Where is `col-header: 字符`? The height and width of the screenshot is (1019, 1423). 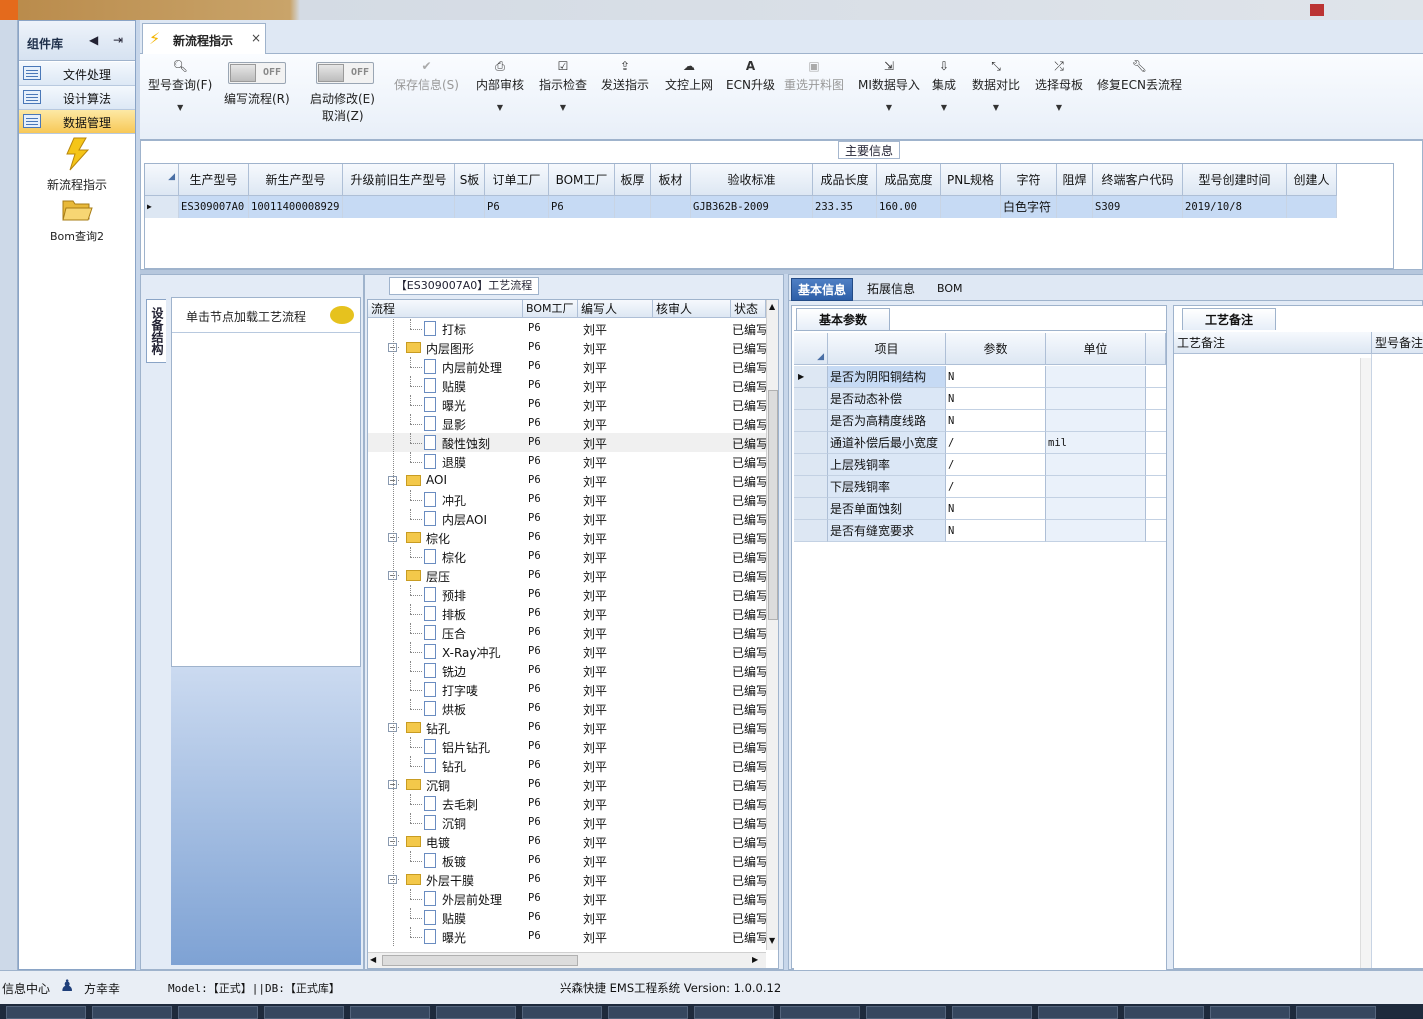
col-header: 字符 is located at coordinates (1029, 180).